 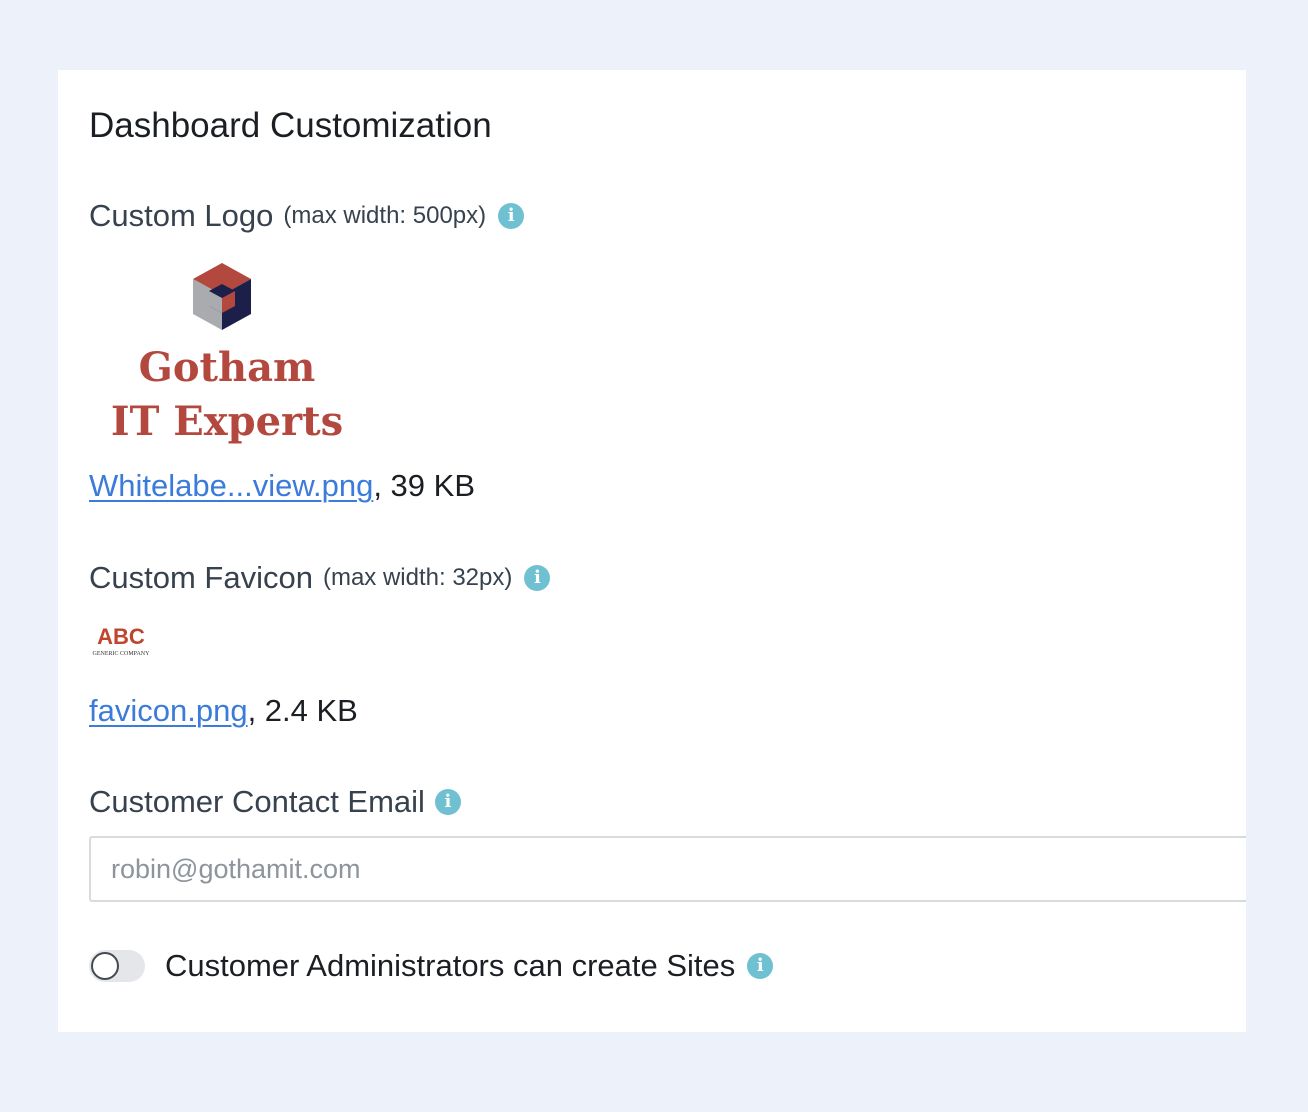 I want to click on custom-favicon-label-text: Custom Favicon, so click(x=201, y=577).